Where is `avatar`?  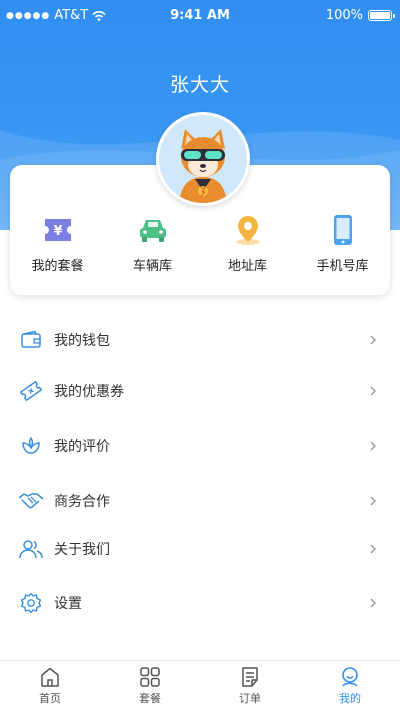 avatar is located at coordinates (203, 159).